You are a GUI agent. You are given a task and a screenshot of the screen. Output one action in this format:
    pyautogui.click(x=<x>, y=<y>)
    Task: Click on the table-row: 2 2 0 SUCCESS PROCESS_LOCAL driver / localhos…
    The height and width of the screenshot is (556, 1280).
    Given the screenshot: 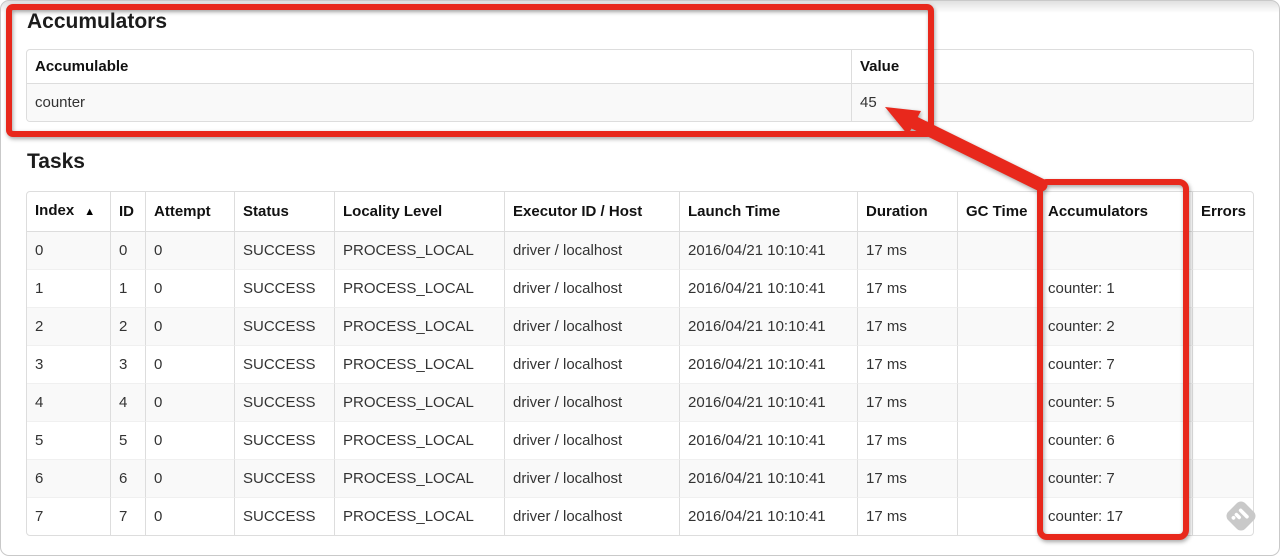 What is the action you would take?
    pyautogui.click(x=640, y=327)
    